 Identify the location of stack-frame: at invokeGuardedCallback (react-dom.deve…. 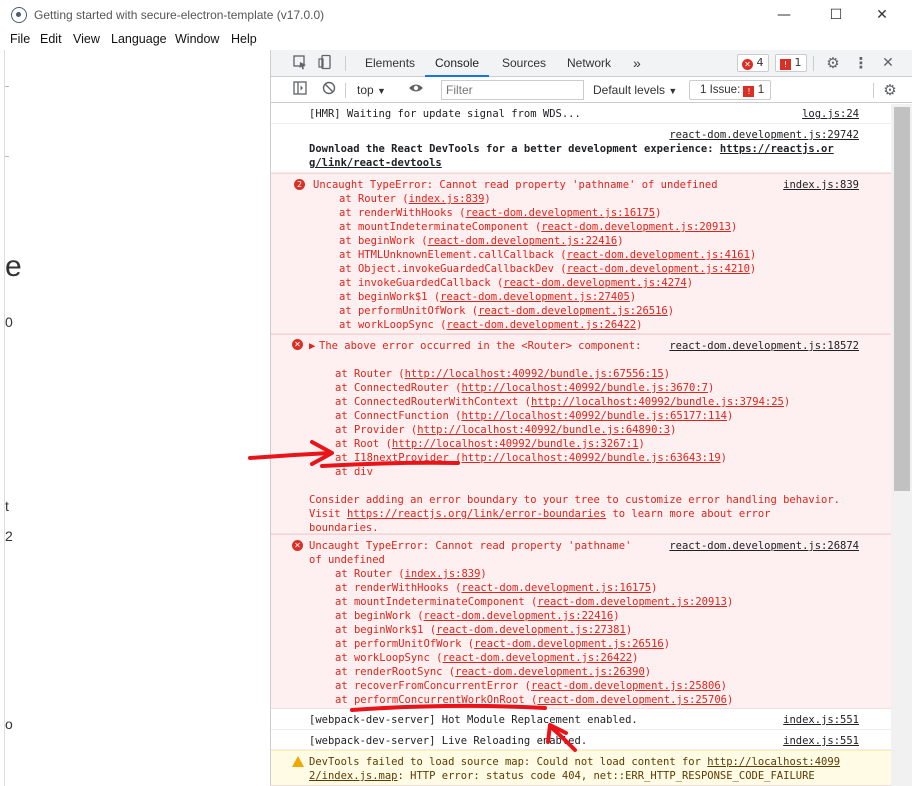
(516, 283).